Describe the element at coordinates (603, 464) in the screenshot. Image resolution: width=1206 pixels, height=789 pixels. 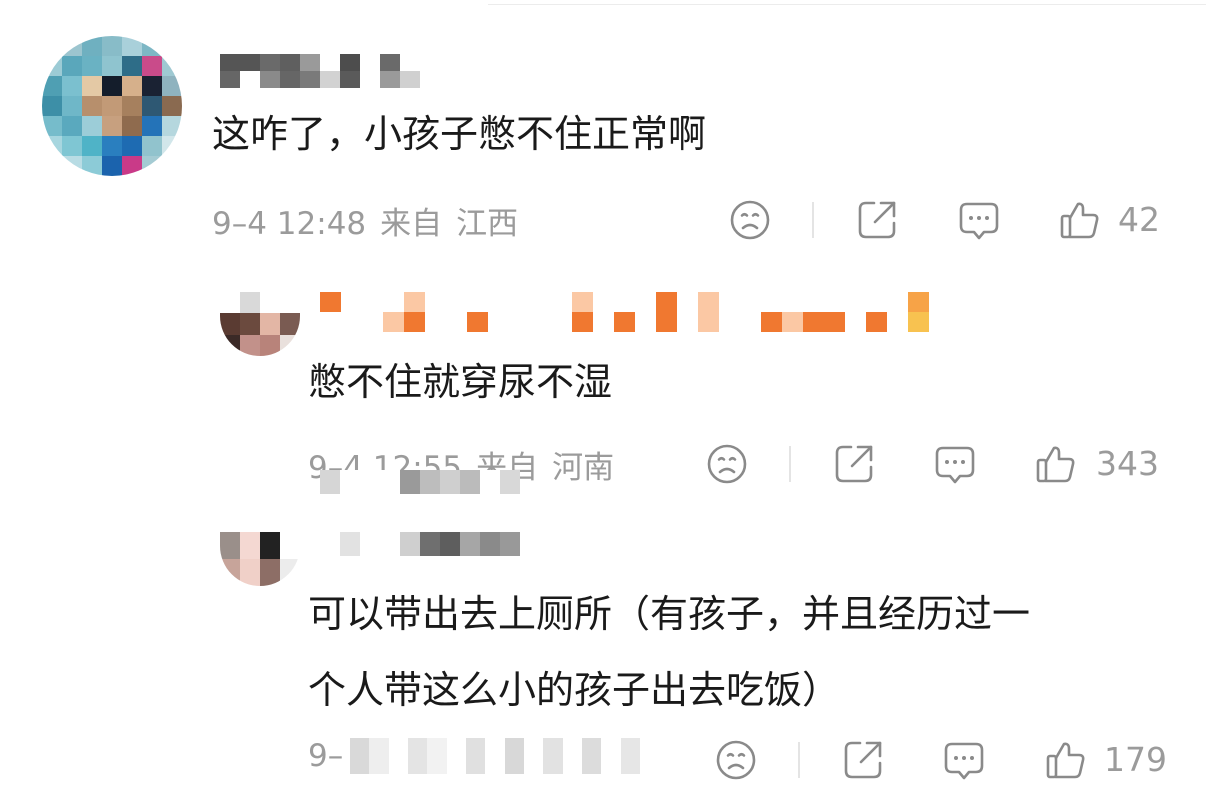
I see `comment-actions: 343` at that location.